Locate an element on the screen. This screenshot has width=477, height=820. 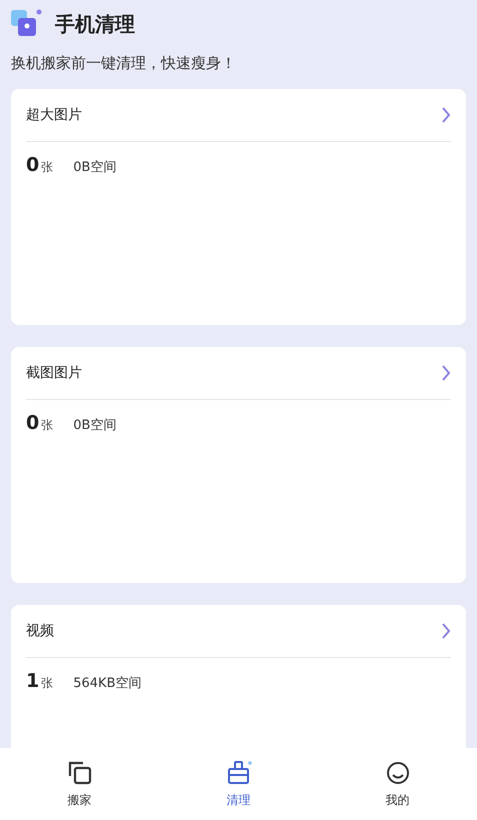
item-count: 1 is located at coordinates (33, 681).